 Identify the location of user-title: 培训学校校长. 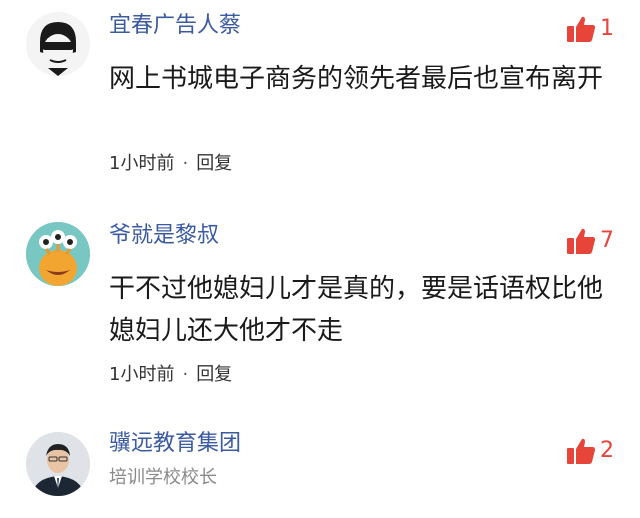
(163, 477).